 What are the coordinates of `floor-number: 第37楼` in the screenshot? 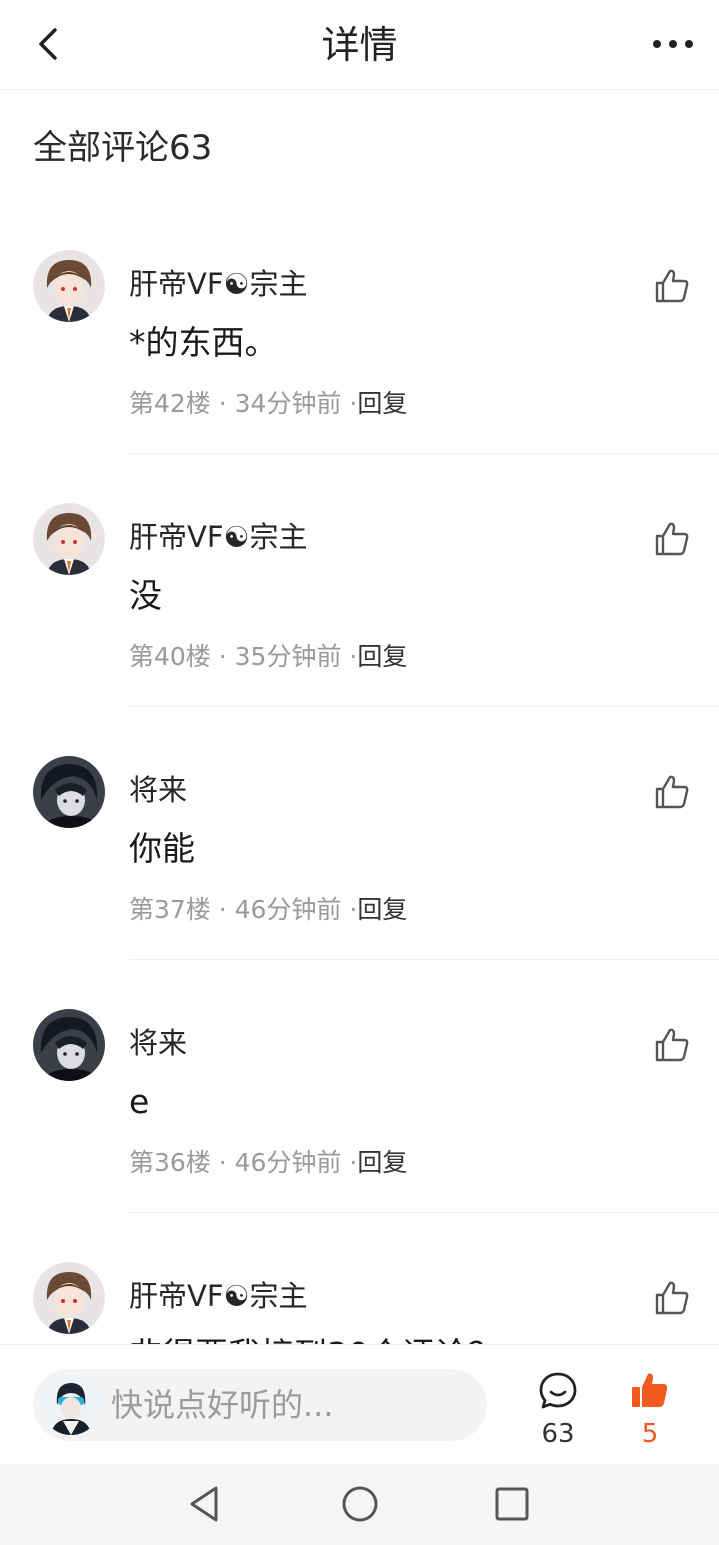 It's located at (170, 909).